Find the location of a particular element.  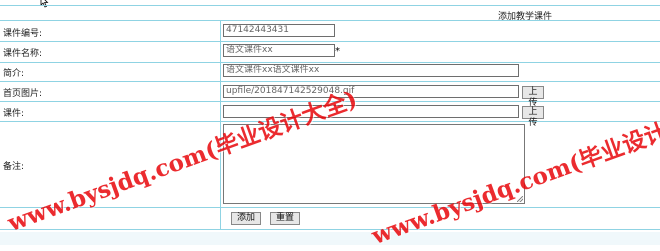

introduction-field: 语文课件xx语文课件xx is located at coordinates (371, 70).